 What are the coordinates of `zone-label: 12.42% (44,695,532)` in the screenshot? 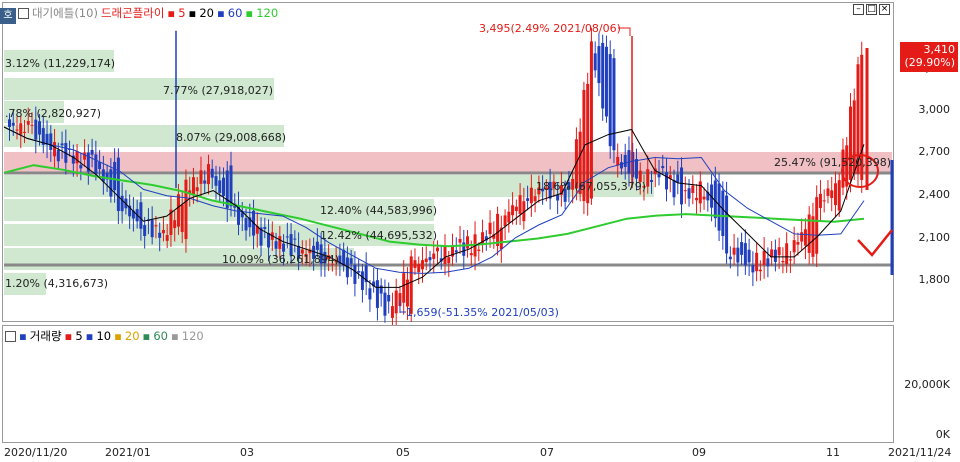 It's located at (379, 235).